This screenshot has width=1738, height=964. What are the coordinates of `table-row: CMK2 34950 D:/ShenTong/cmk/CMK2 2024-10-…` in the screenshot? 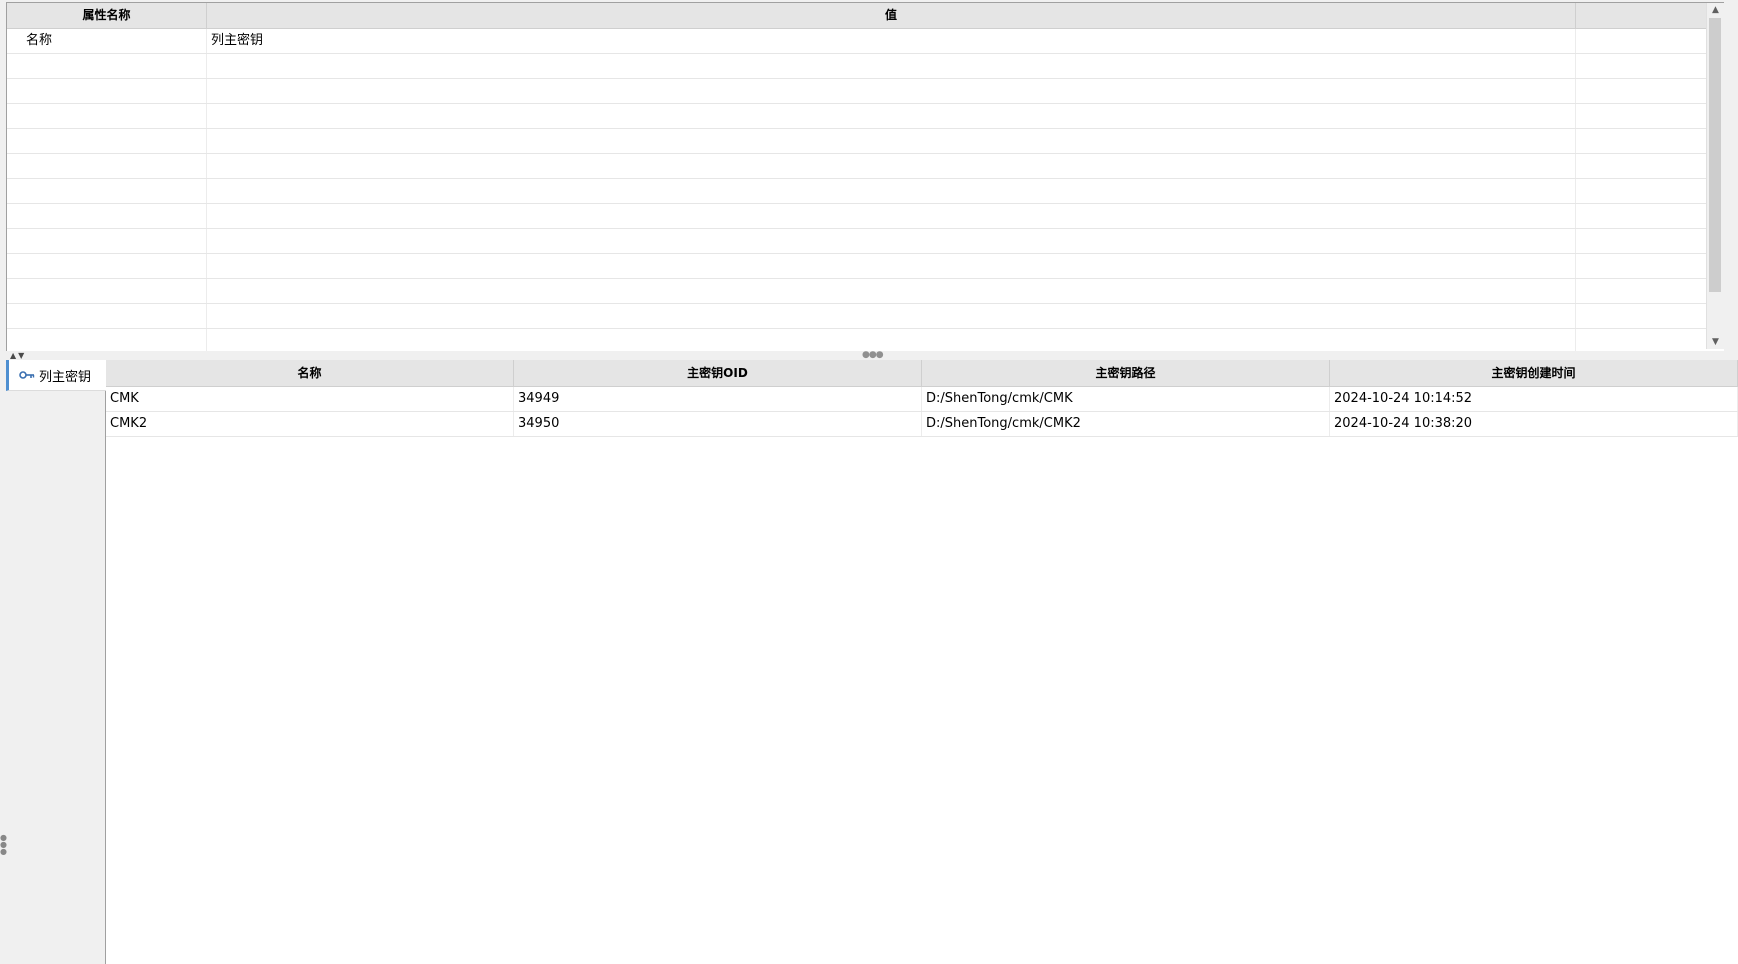 It's located at (922, 424).